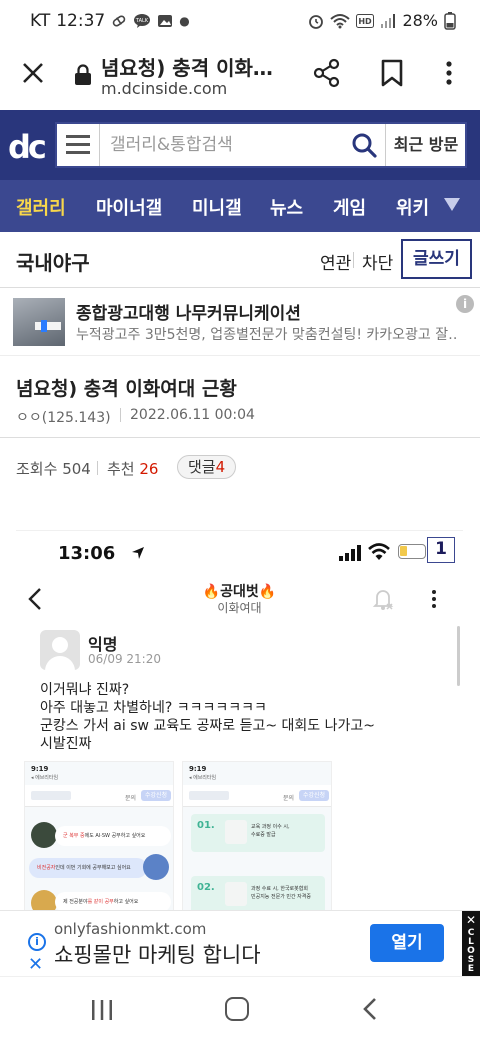 Image resolution: width=480 pixels, height=1040 pixels. I want to click on recent-visits-button: 최근 방문, so click(426, 145).